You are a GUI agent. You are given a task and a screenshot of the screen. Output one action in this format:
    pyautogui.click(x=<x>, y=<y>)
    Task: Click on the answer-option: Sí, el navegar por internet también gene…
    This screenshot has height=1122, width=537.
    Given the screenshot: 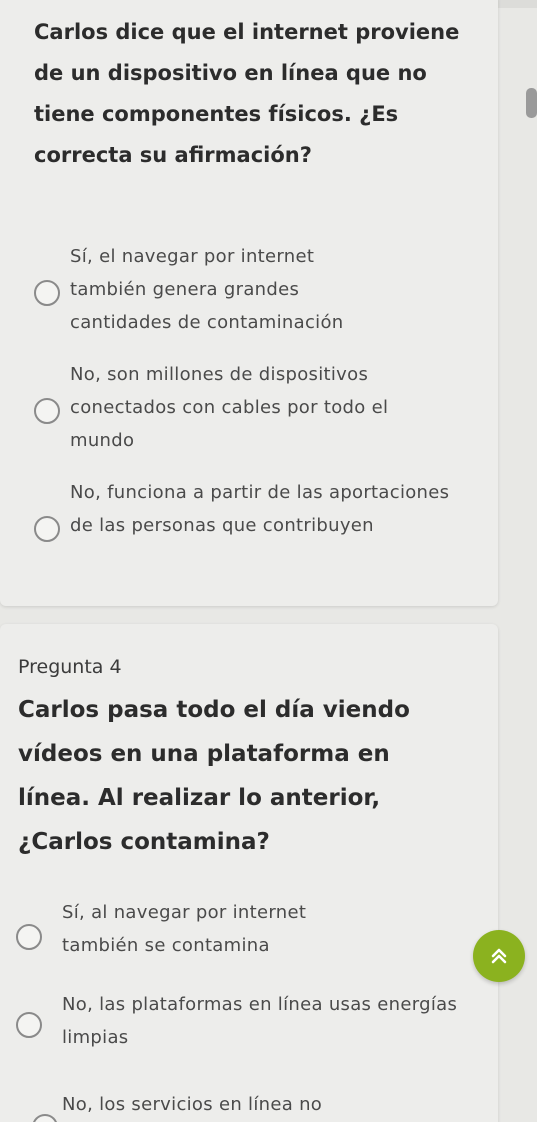 What is the action you would take?
    pyautogui.click(x=249, y=291)
    